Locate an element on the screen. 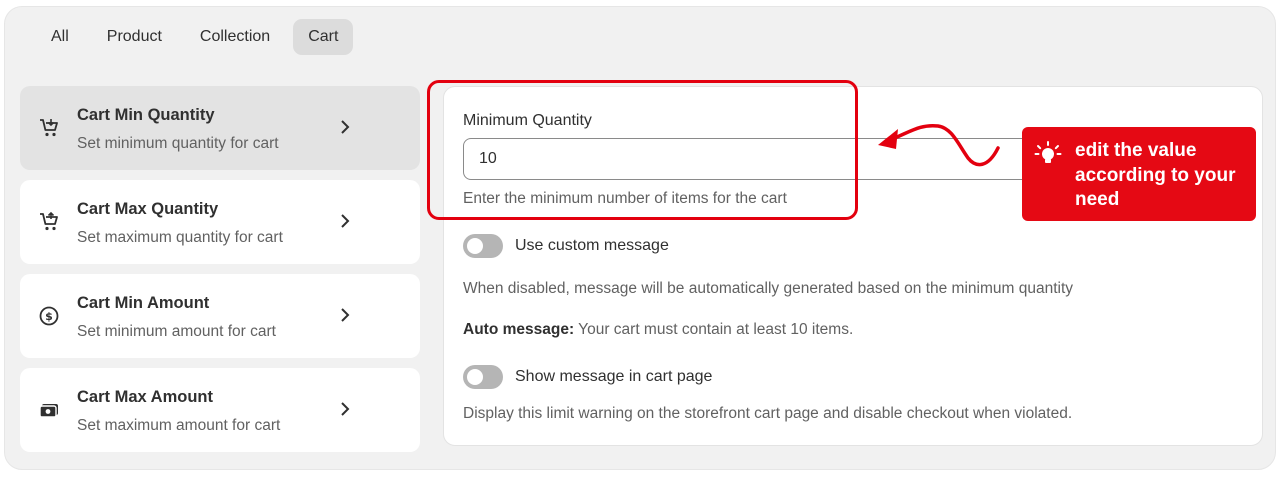  cart-minus-icon is located at coordinates (49, 128).